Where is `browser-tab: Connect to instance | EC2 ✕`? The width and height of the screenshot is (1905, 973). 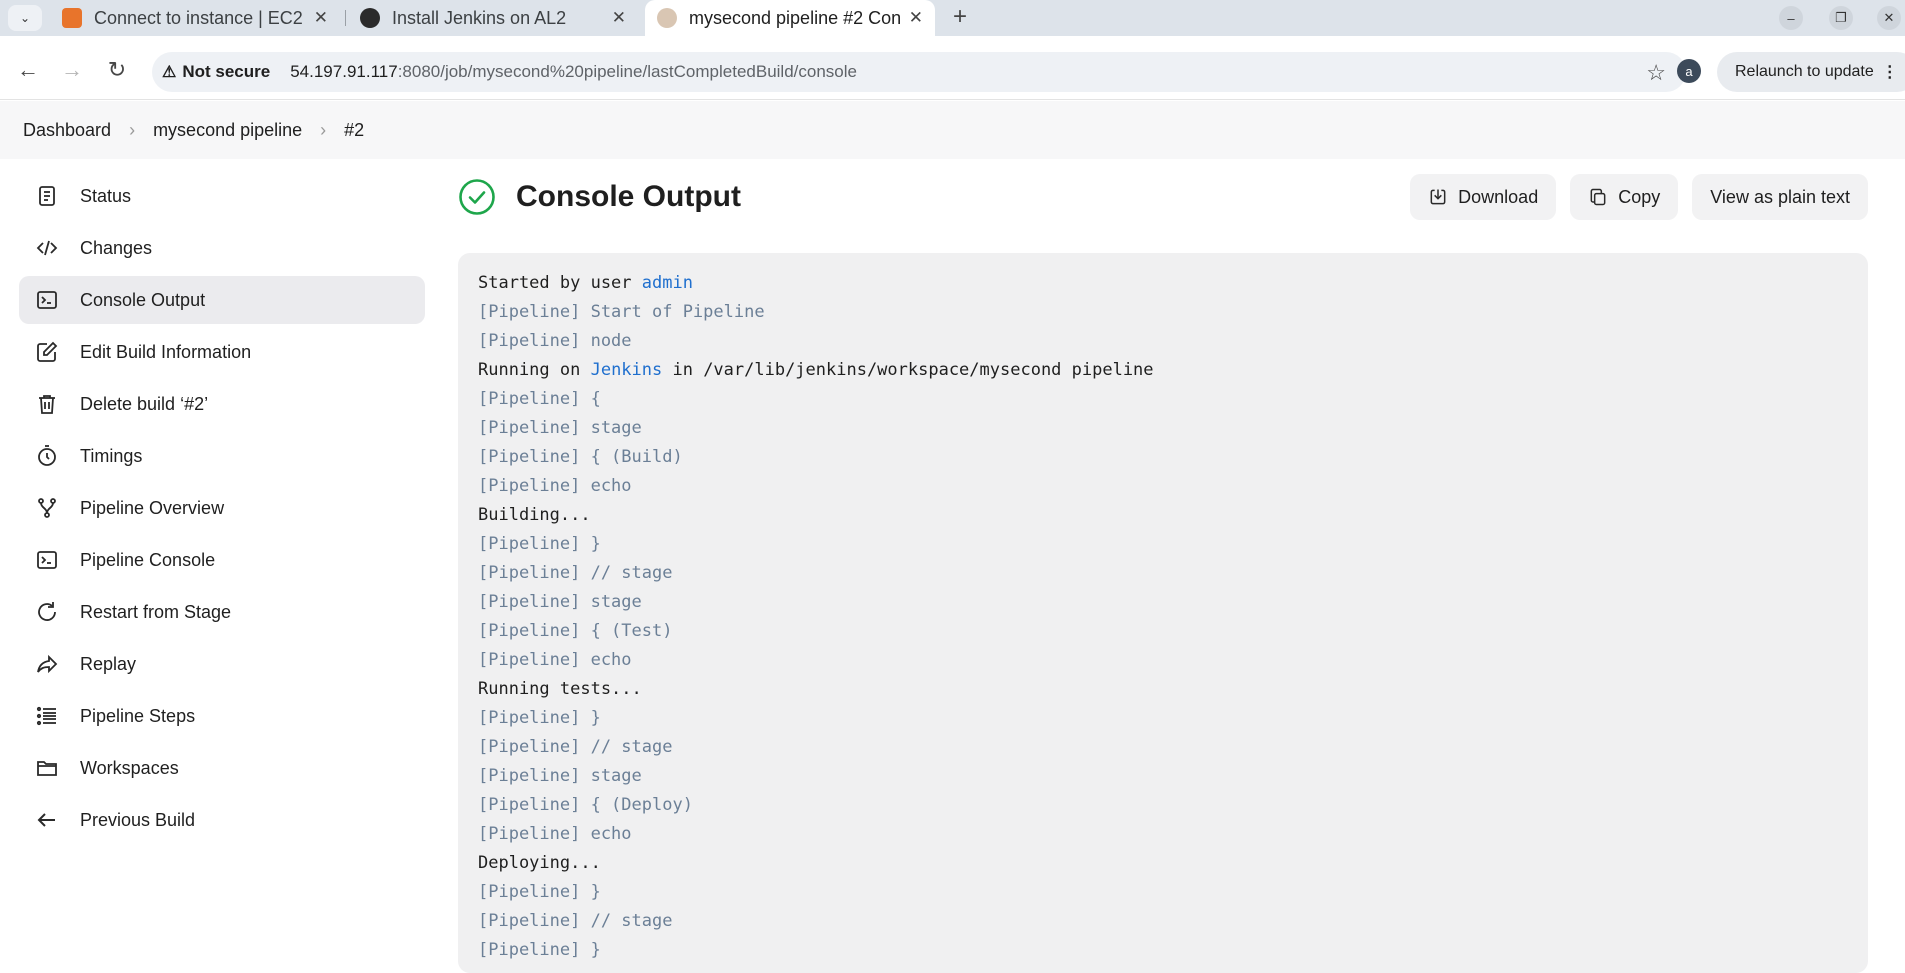 browser-tab: Connect to instance | EC2 ✕ is located at coordinates (195, 18).